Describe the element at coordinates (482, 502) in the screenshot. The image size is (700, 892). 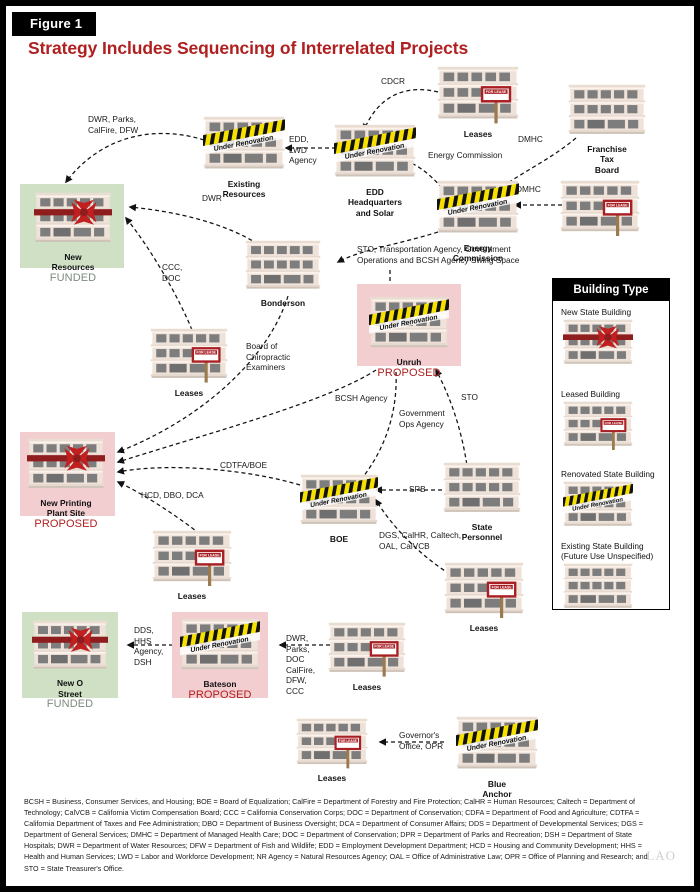
I see `node-state_personnel: State Personnel` at that location.